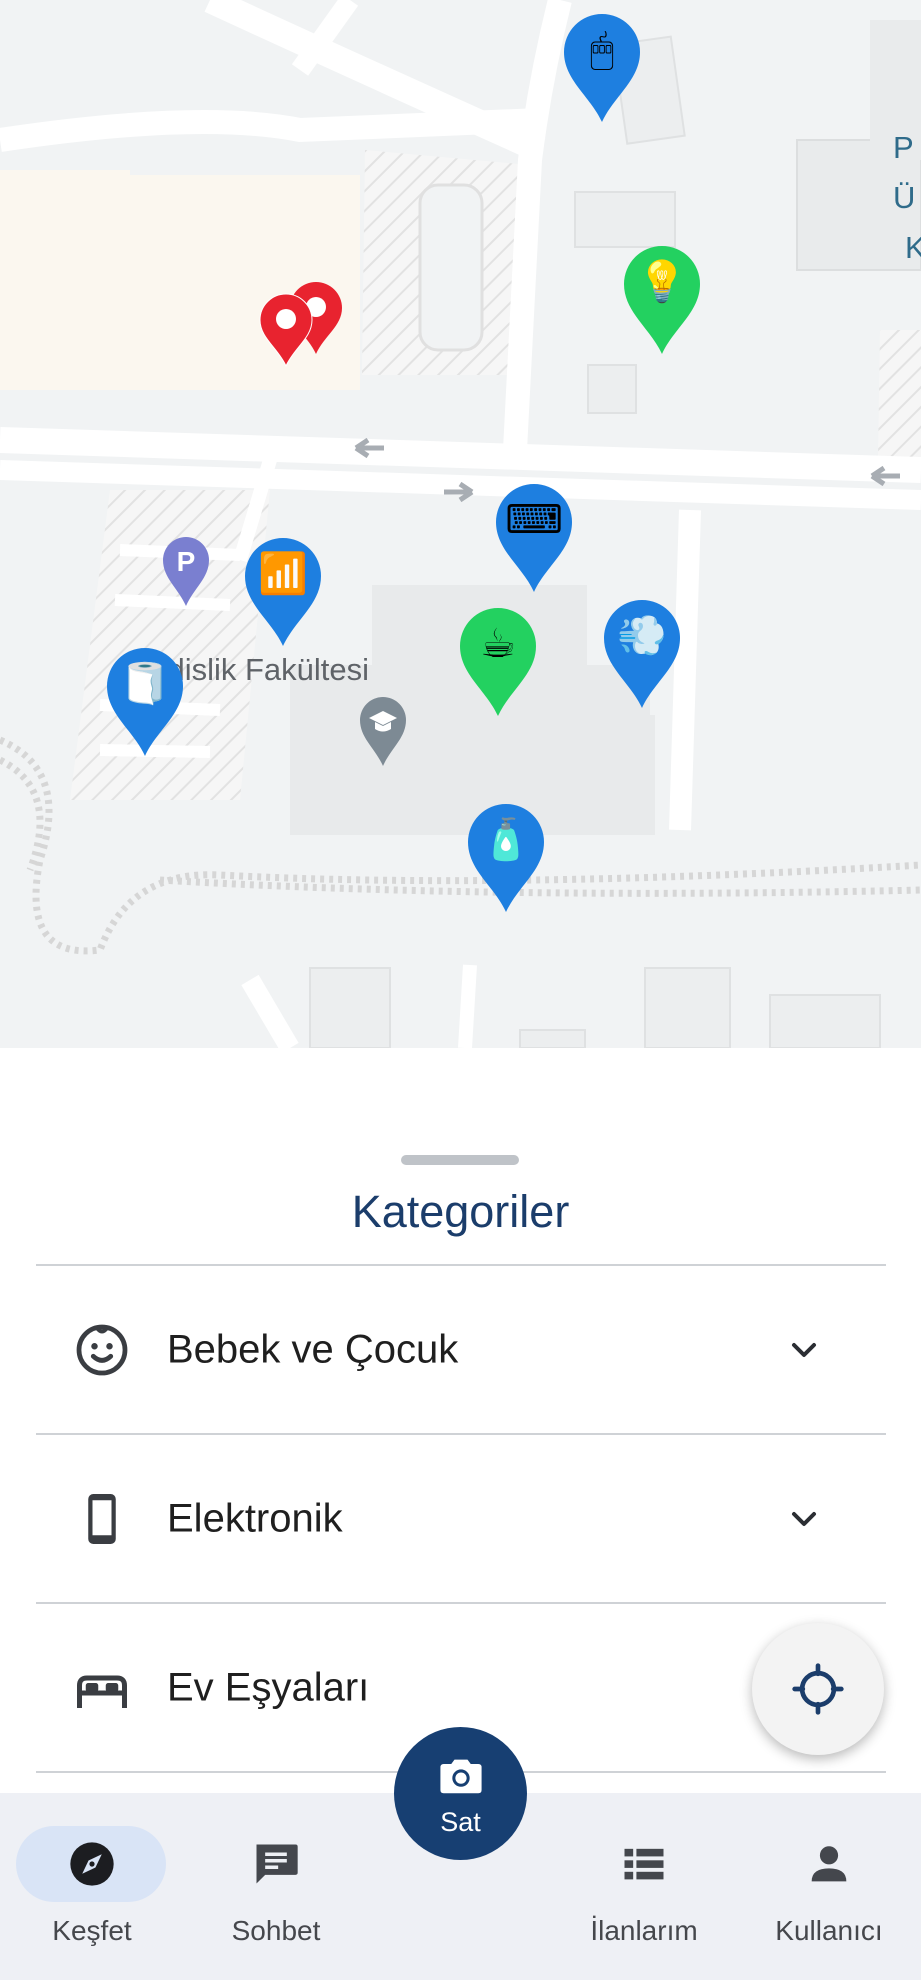 This screenshot has width=921, height=1980. I want to click on hairdryer-marker: 💨, so click(642, 654).